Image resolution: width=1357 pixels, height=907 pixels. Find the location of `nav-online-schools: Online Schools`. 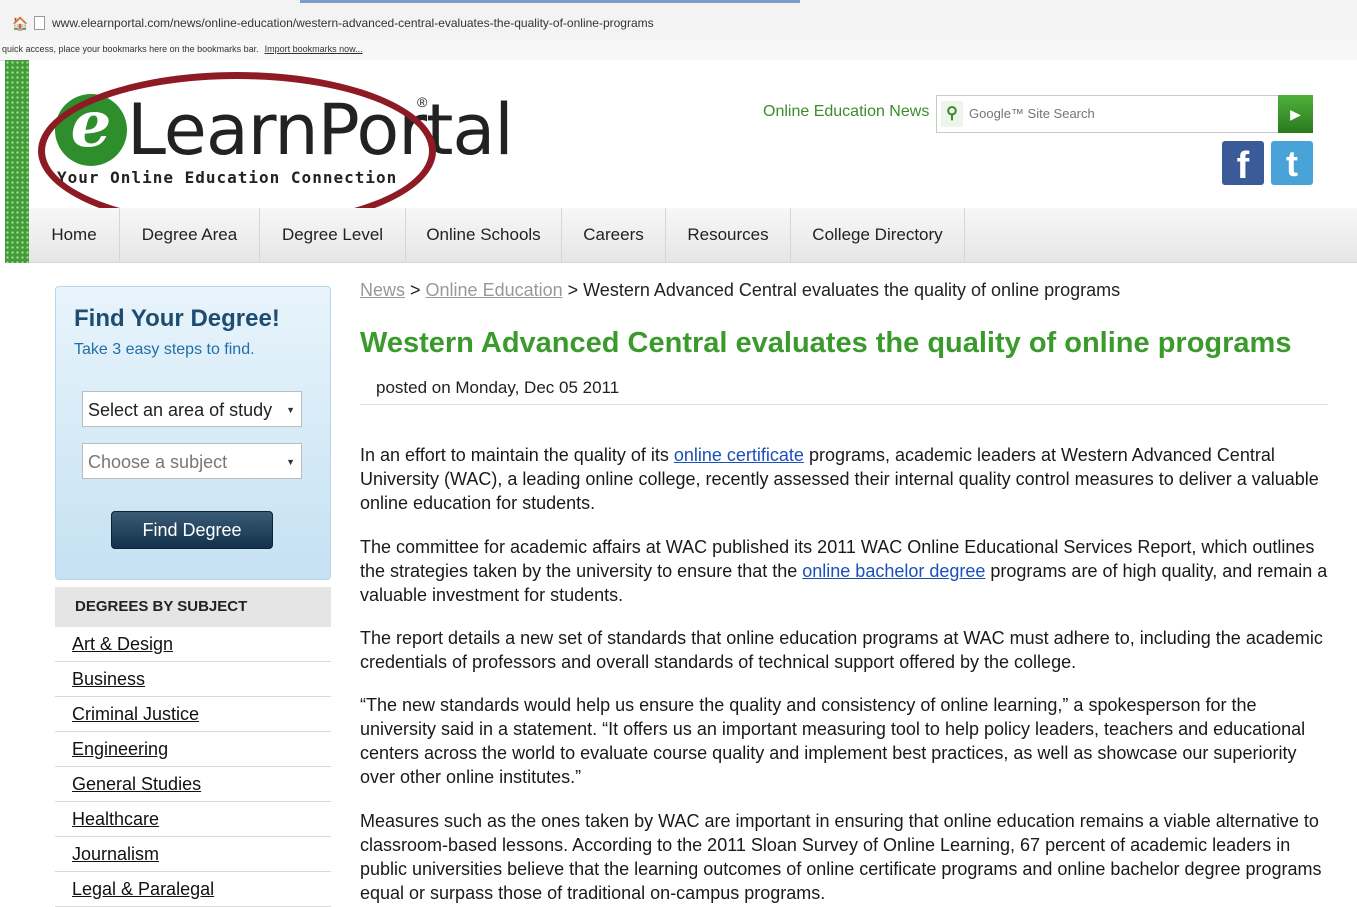

nav-online-schools: Online Schools is located at coordinates (484, 235).